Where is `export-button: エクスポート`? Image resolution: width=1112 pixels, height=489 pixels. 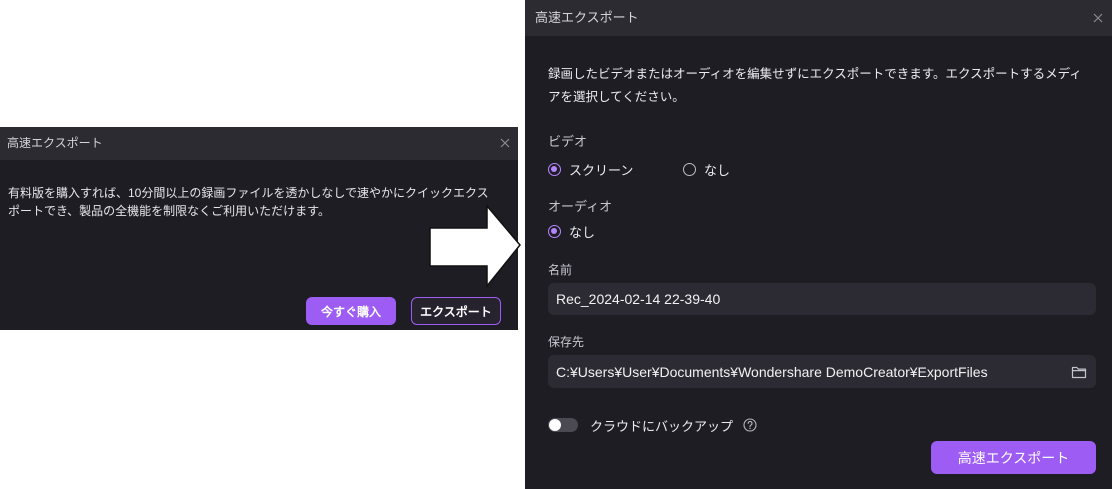
export-button: エクスポート is located at coordinates (456, 311).